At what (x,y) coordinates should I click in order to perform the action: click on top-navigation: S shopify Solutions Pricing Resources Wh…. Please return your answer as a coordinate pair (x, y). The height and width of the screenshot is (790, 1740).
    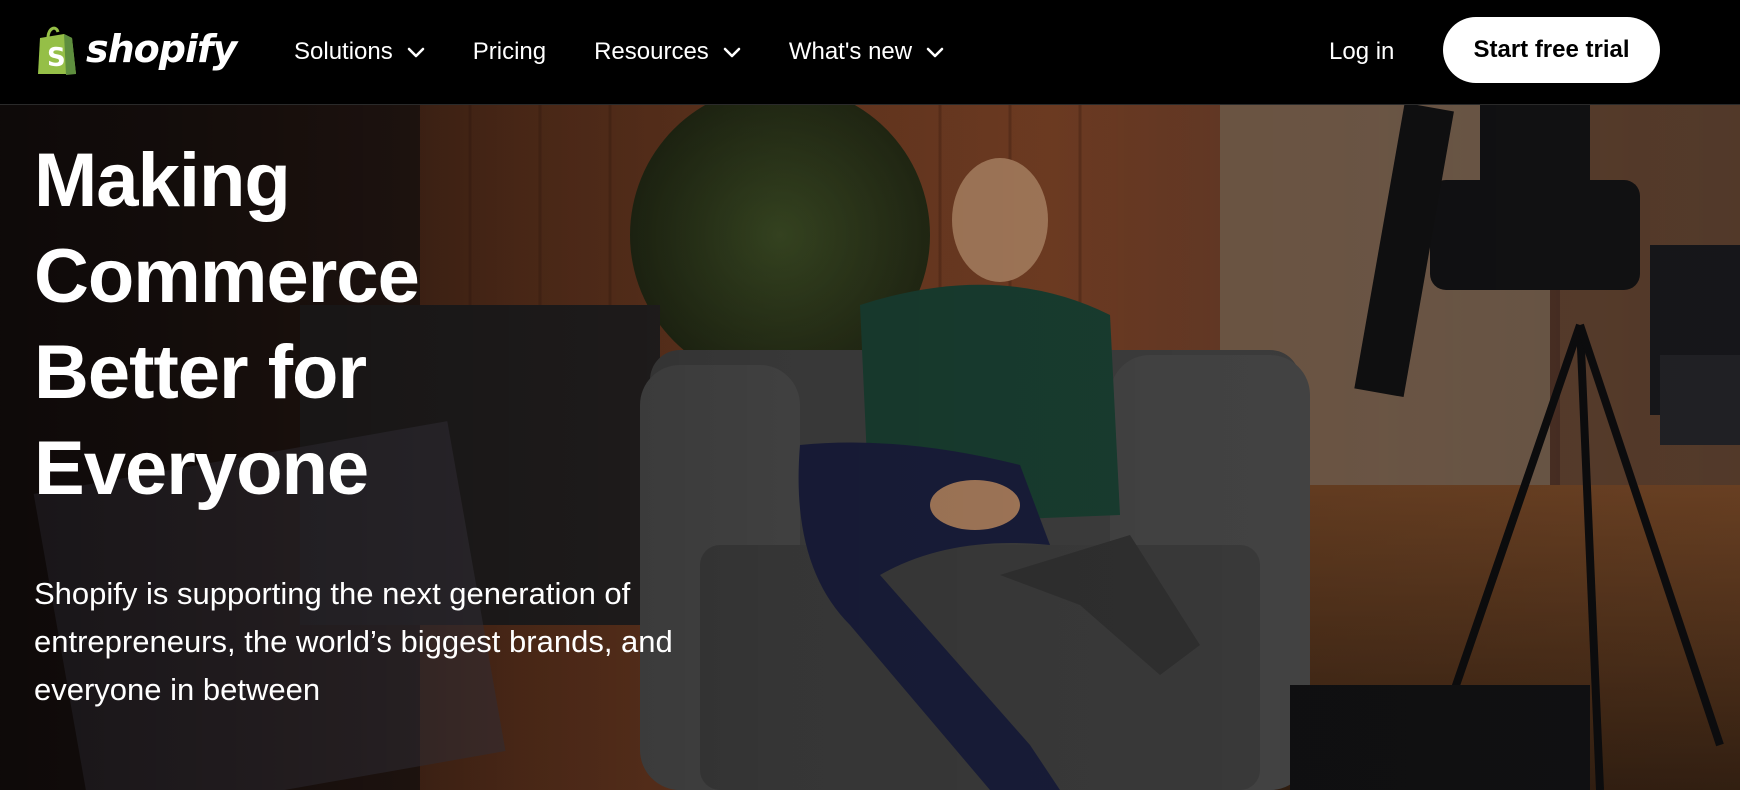
    Looking at the image, I should click on (870, 52).